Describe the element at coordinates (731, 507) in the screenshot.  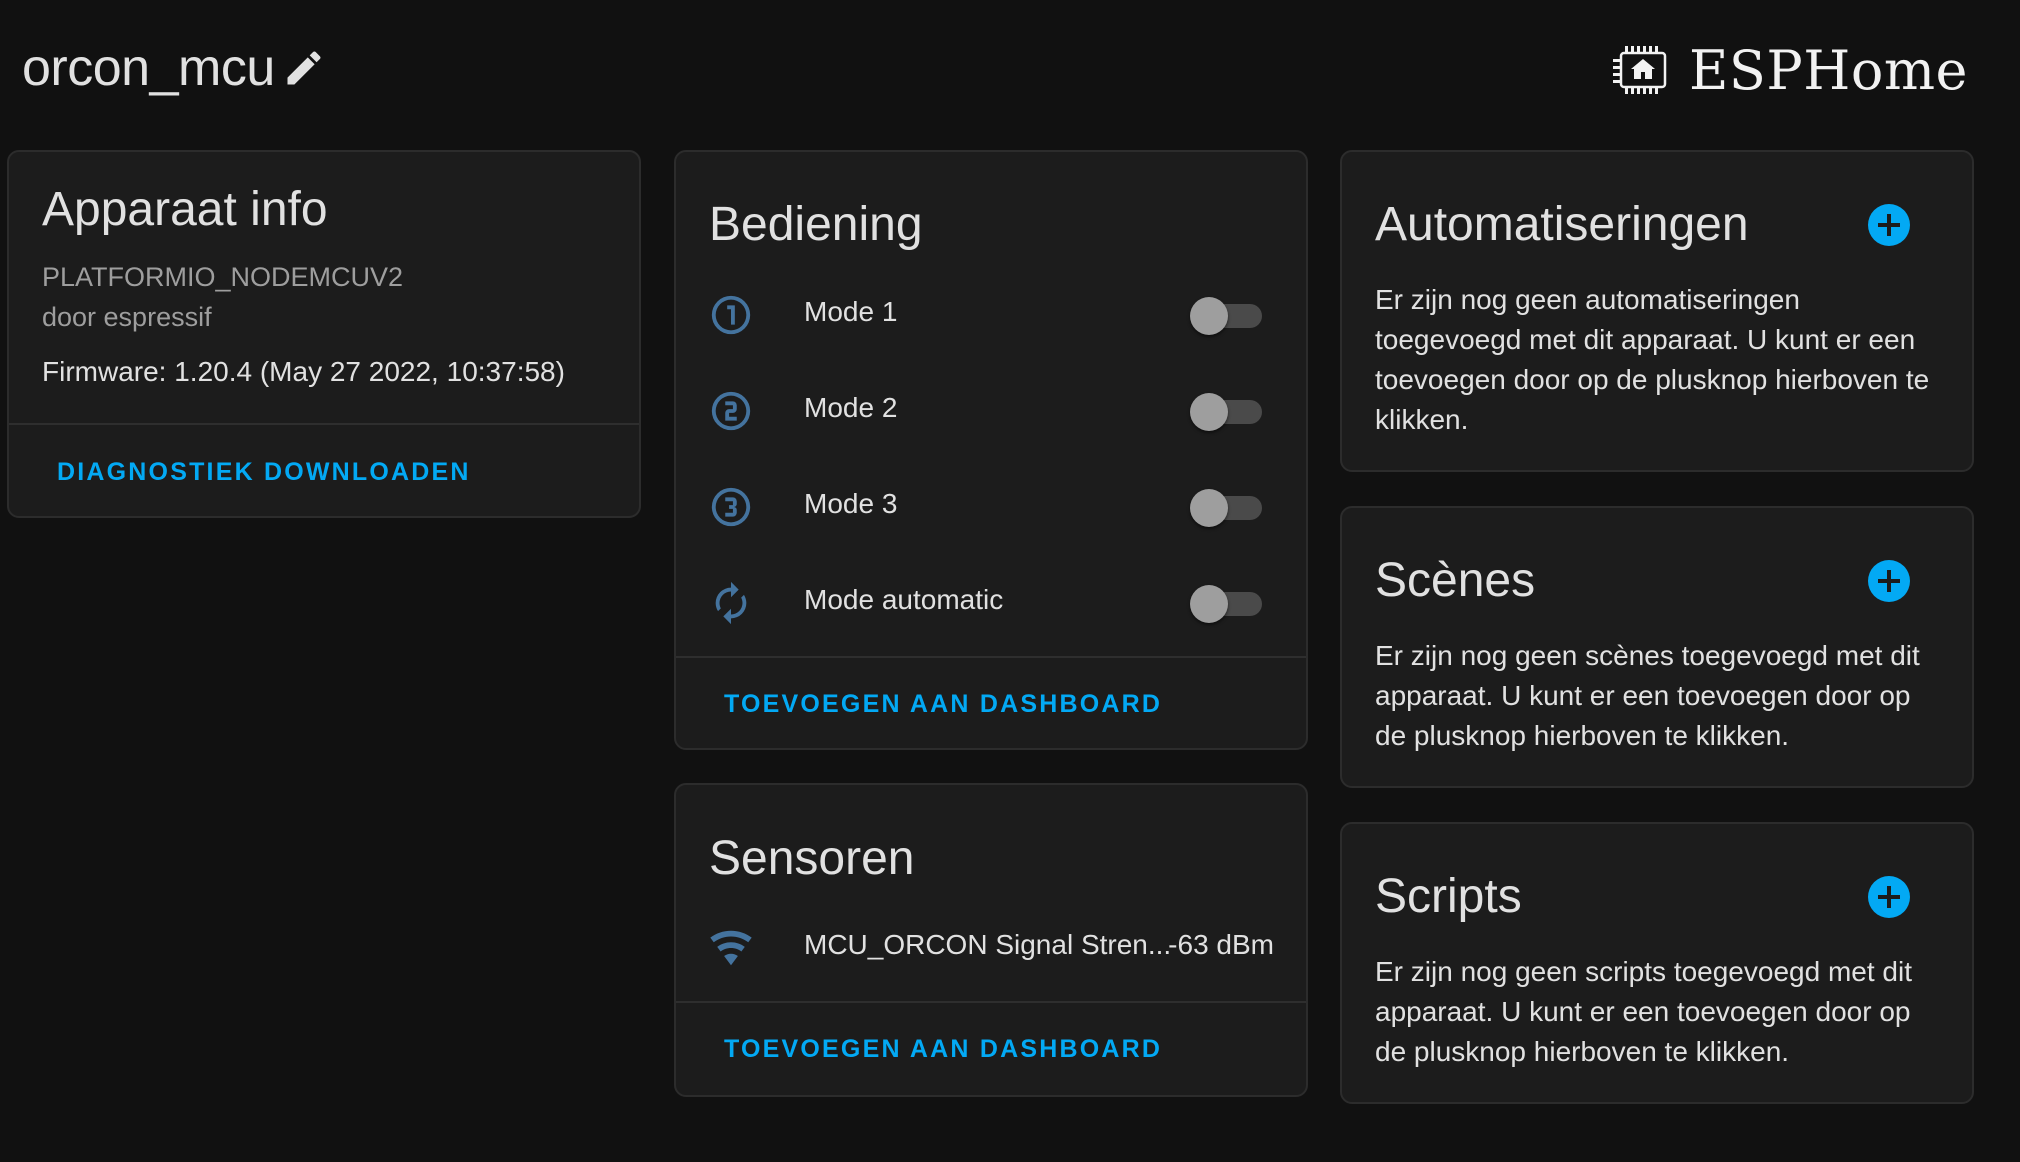
I see `numeric-3-circle-icon` at that location.